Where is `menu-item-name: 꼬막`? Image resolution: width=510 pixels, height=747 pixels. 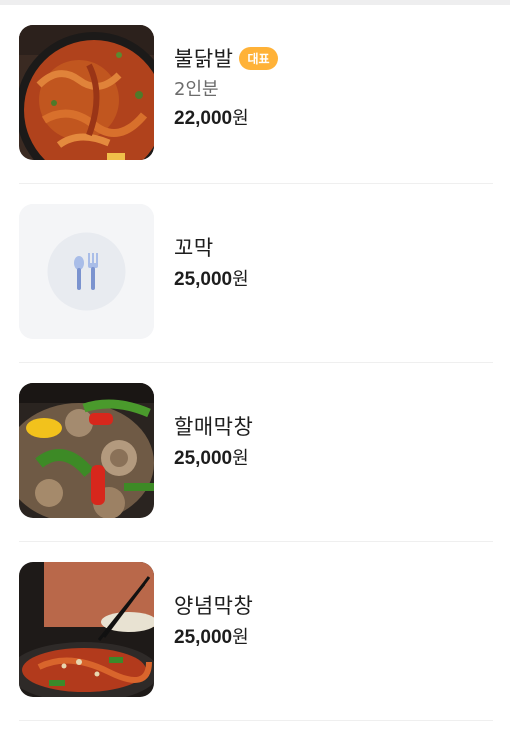
menu-item-name: 꼬막 is located at coordinates (194, 248).